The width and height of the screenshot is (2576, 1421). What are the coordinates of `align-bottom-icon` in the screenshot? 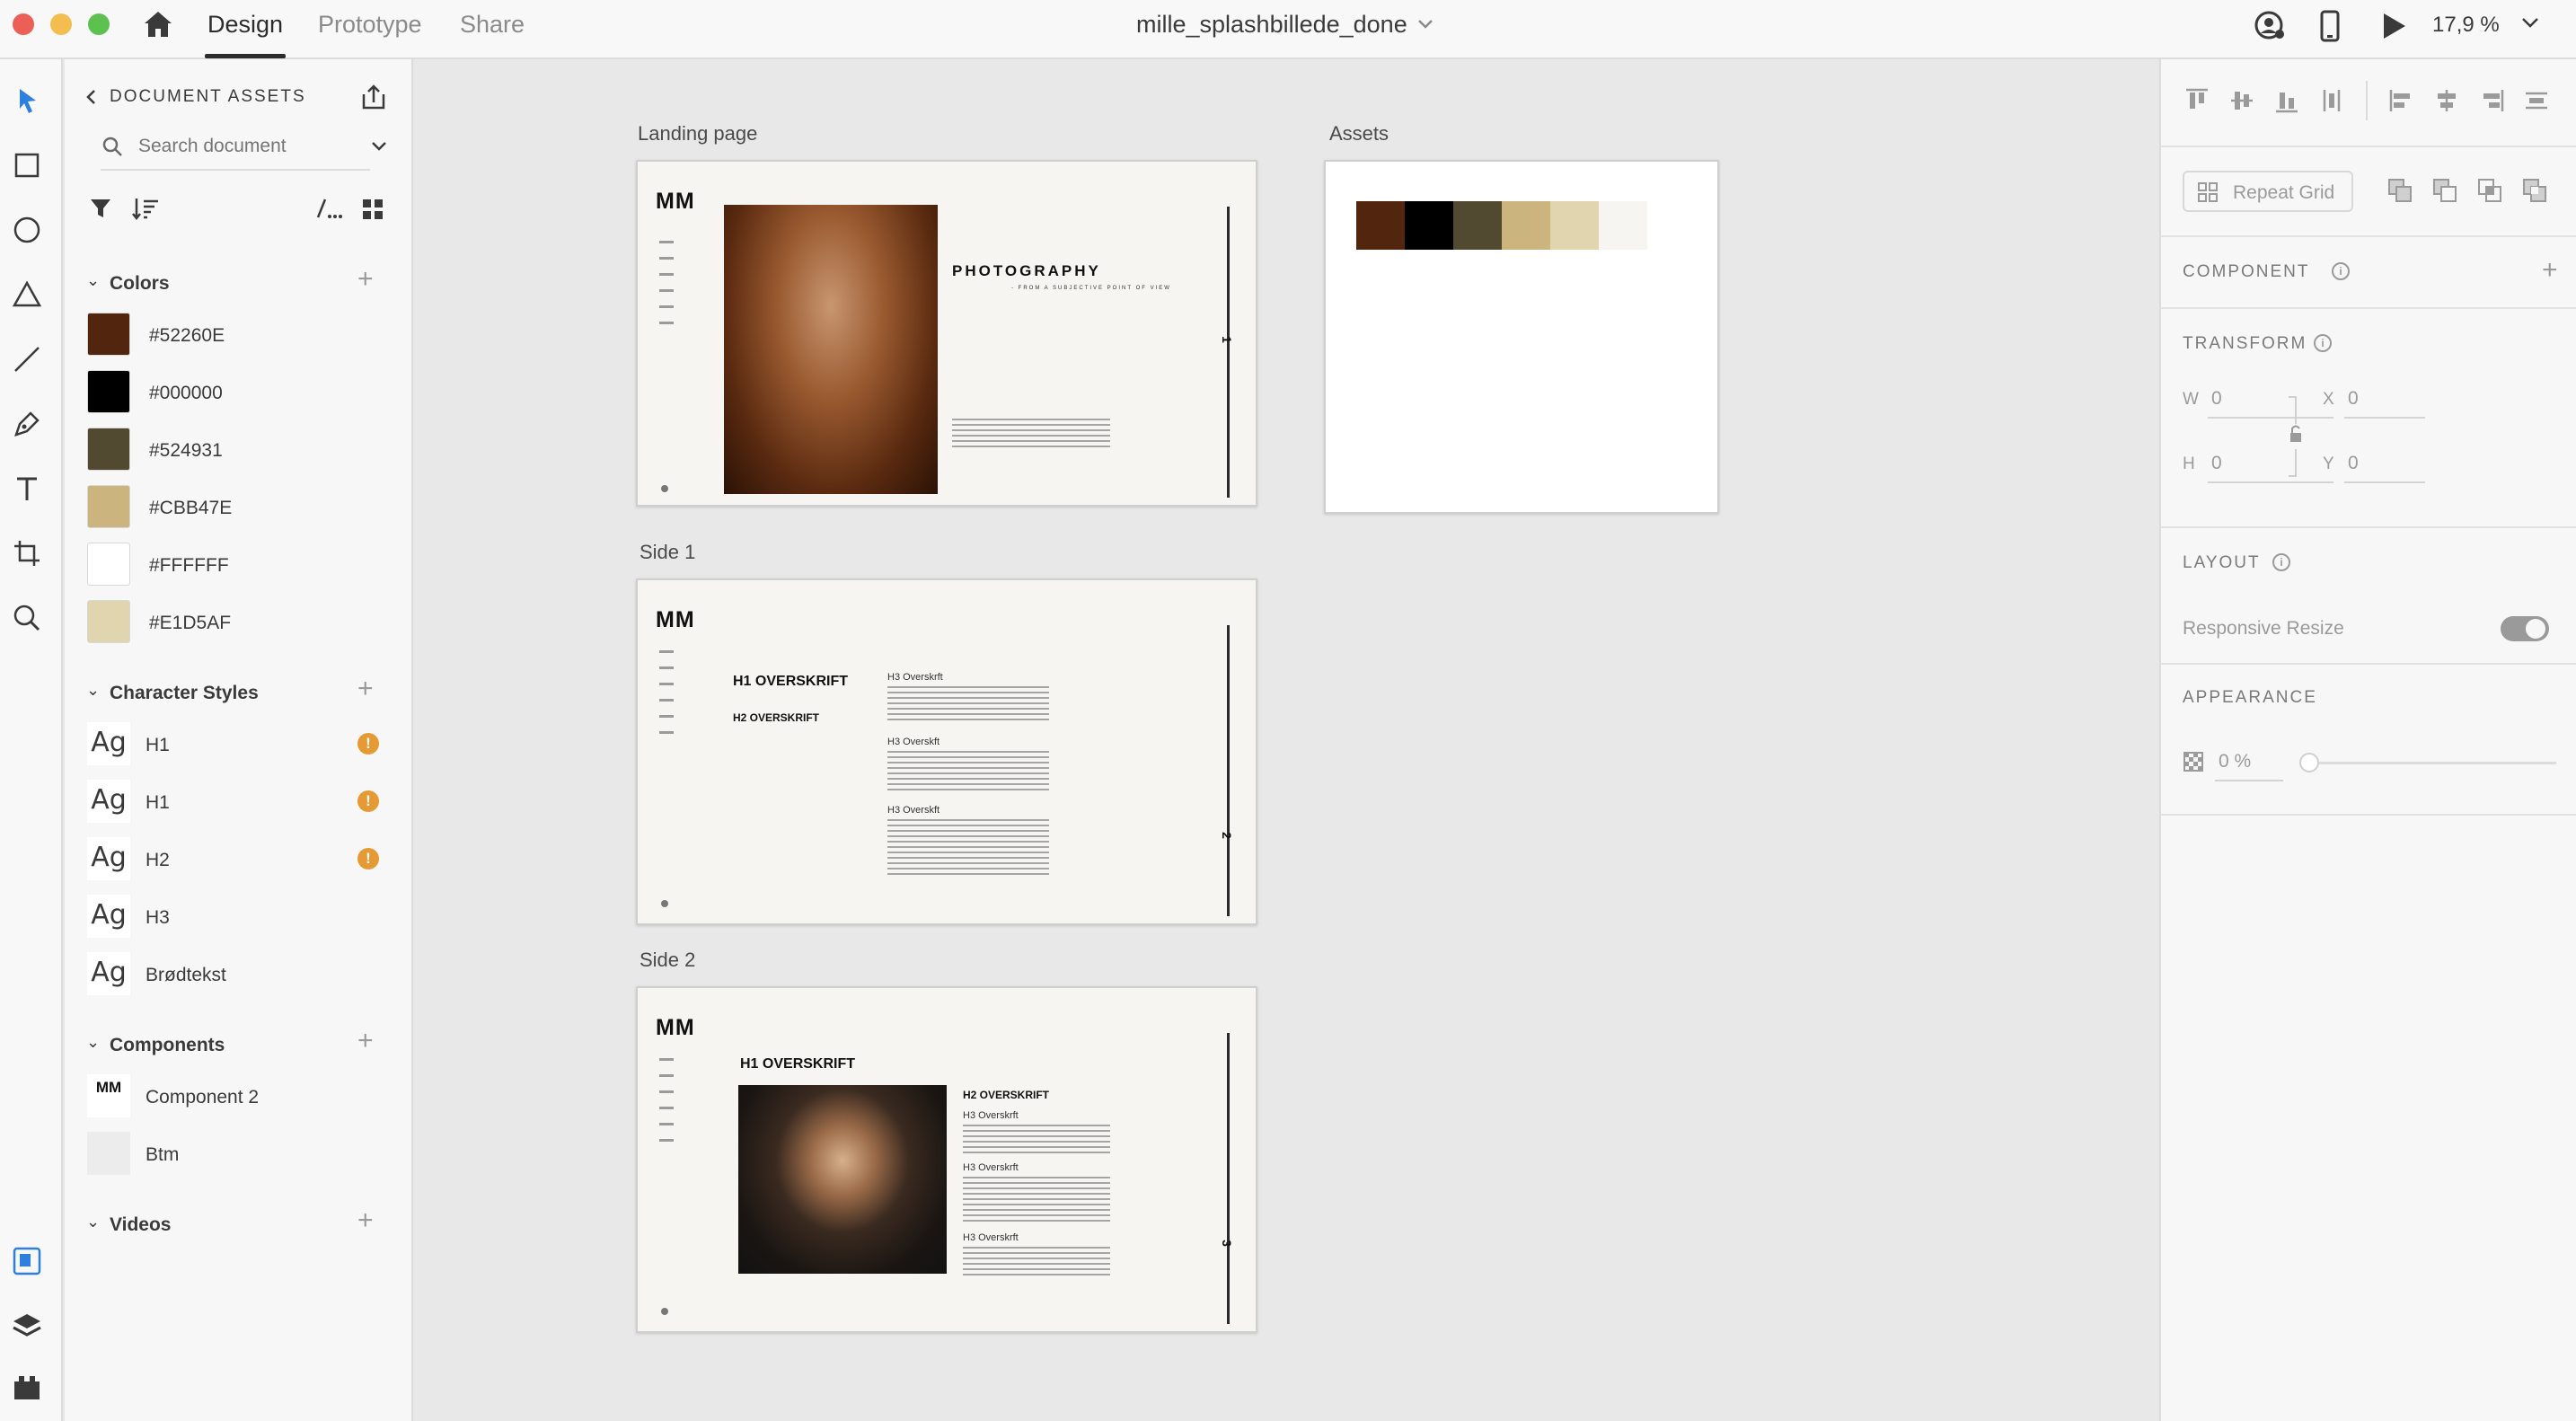 It's located at (2286, 100).